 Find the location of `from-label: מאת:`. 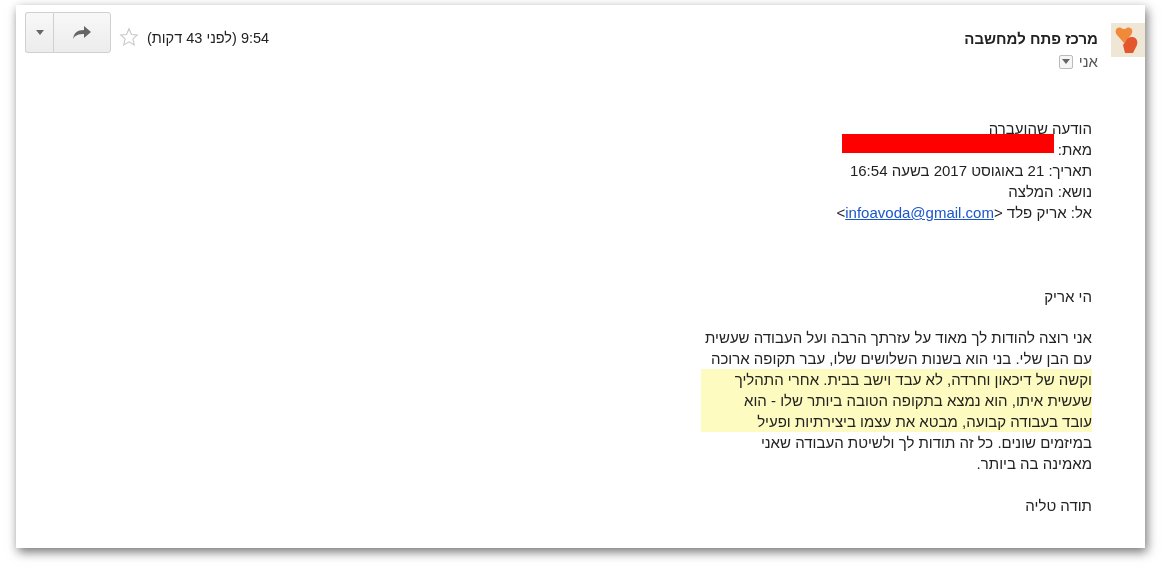

from-label: מאת: is located at coordinates (1074, 150).